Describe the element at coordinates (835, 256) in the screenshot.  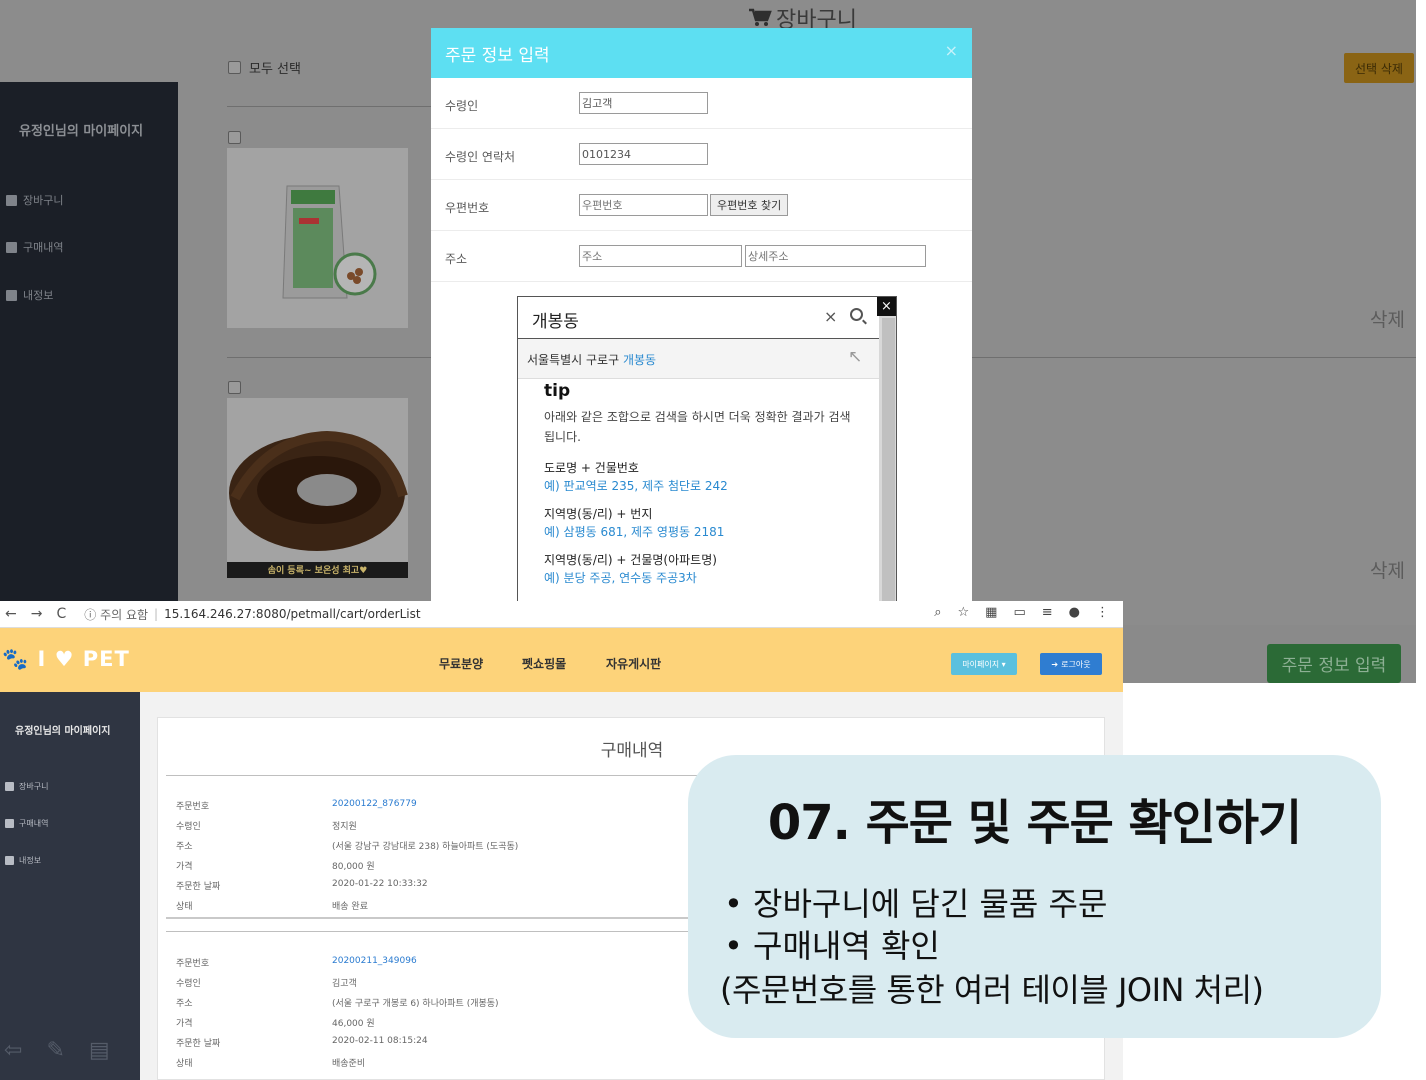
I see `address-detail-input` at that location.